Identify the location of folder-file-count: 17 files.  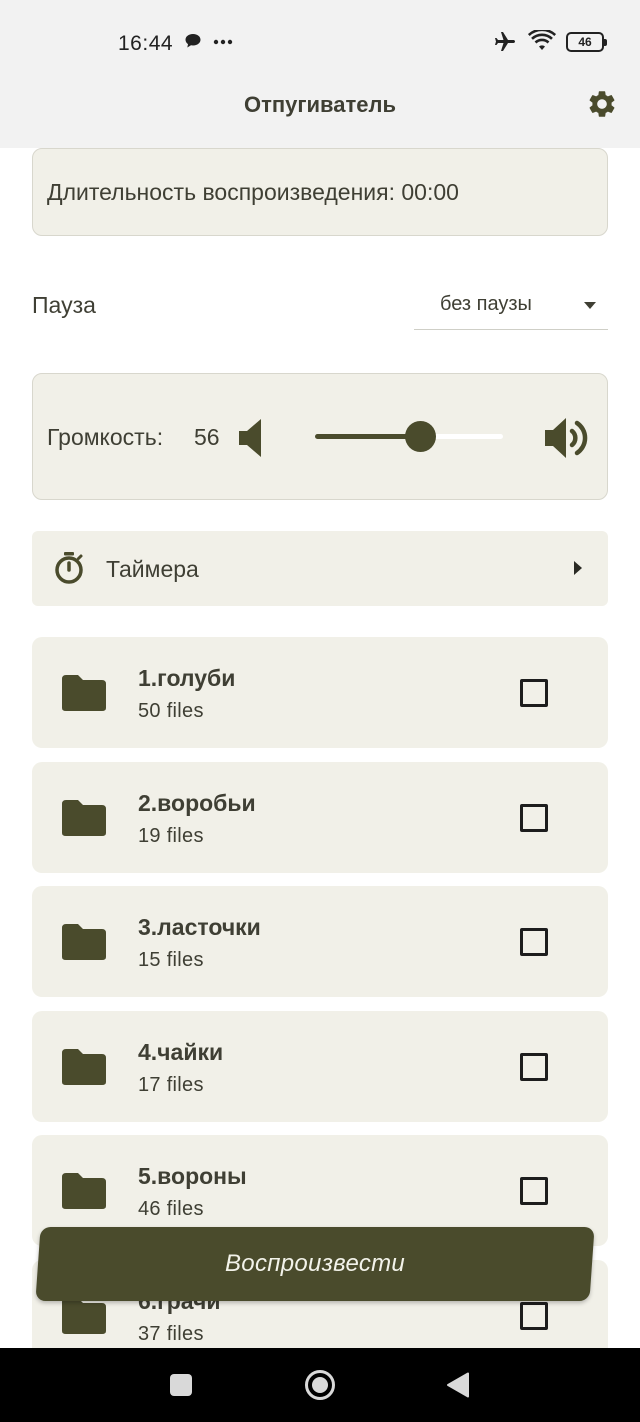
(171, 1084).